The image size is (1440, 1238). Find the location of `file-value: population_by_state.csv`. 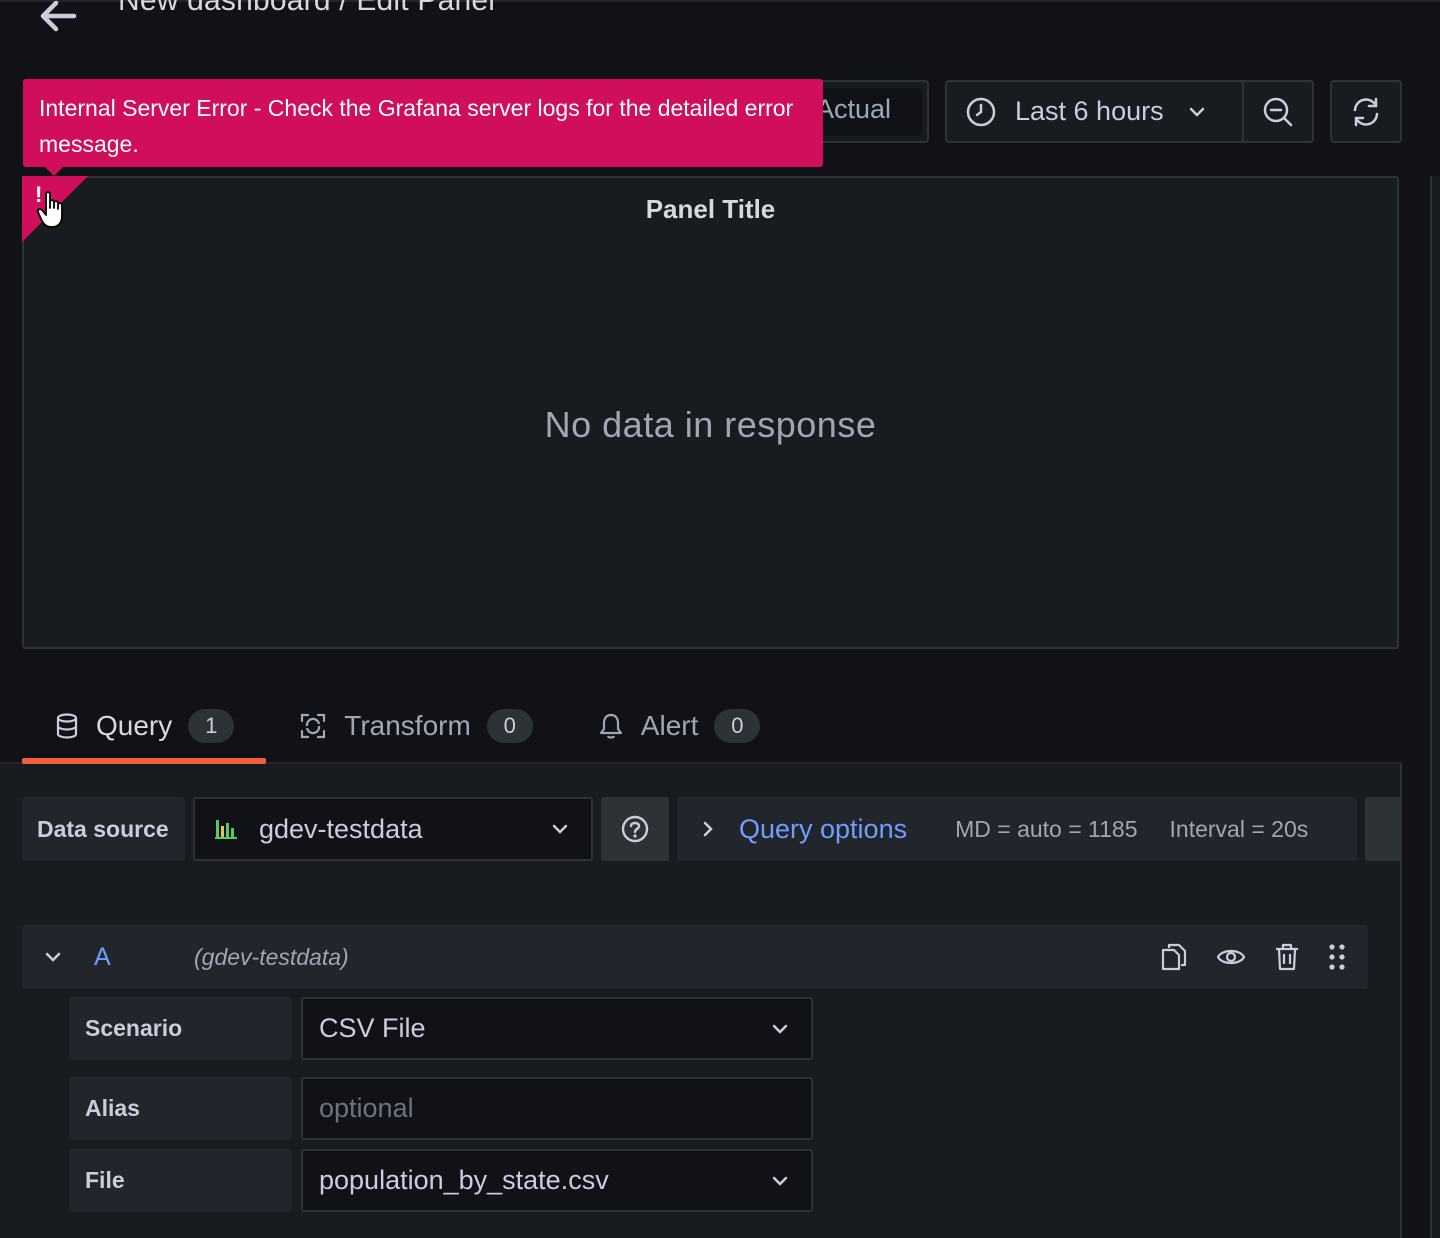

file-value: population_by_state.csv is located at coordinates (464, 1180).